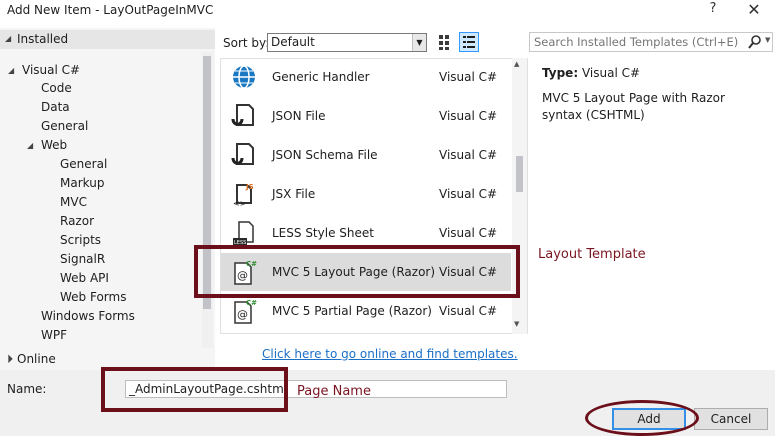 This screenshot has height=436, width=775. Describe the element at coordinates (42, 39) in the screenshot. I see `tree-installed: Installed` at that location.